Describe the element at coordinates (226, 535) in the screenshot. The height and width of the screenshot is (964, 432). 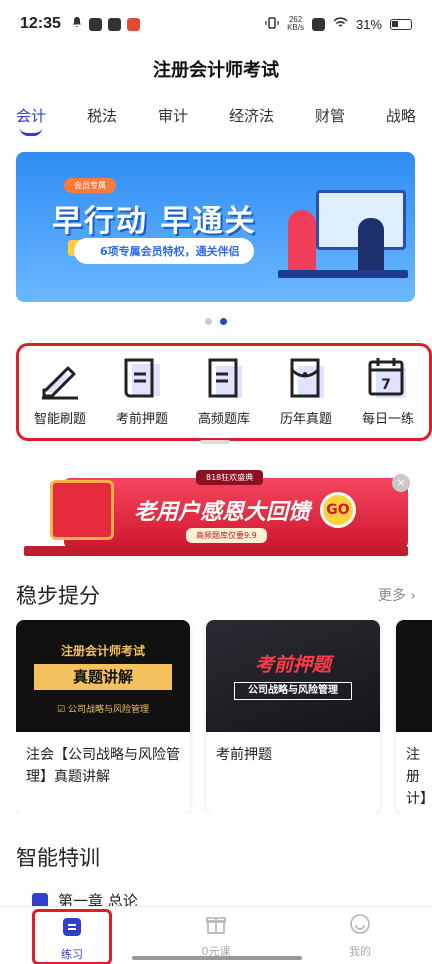
I see `promo-sub-tag: 高频题库仅要9.9` at that location.